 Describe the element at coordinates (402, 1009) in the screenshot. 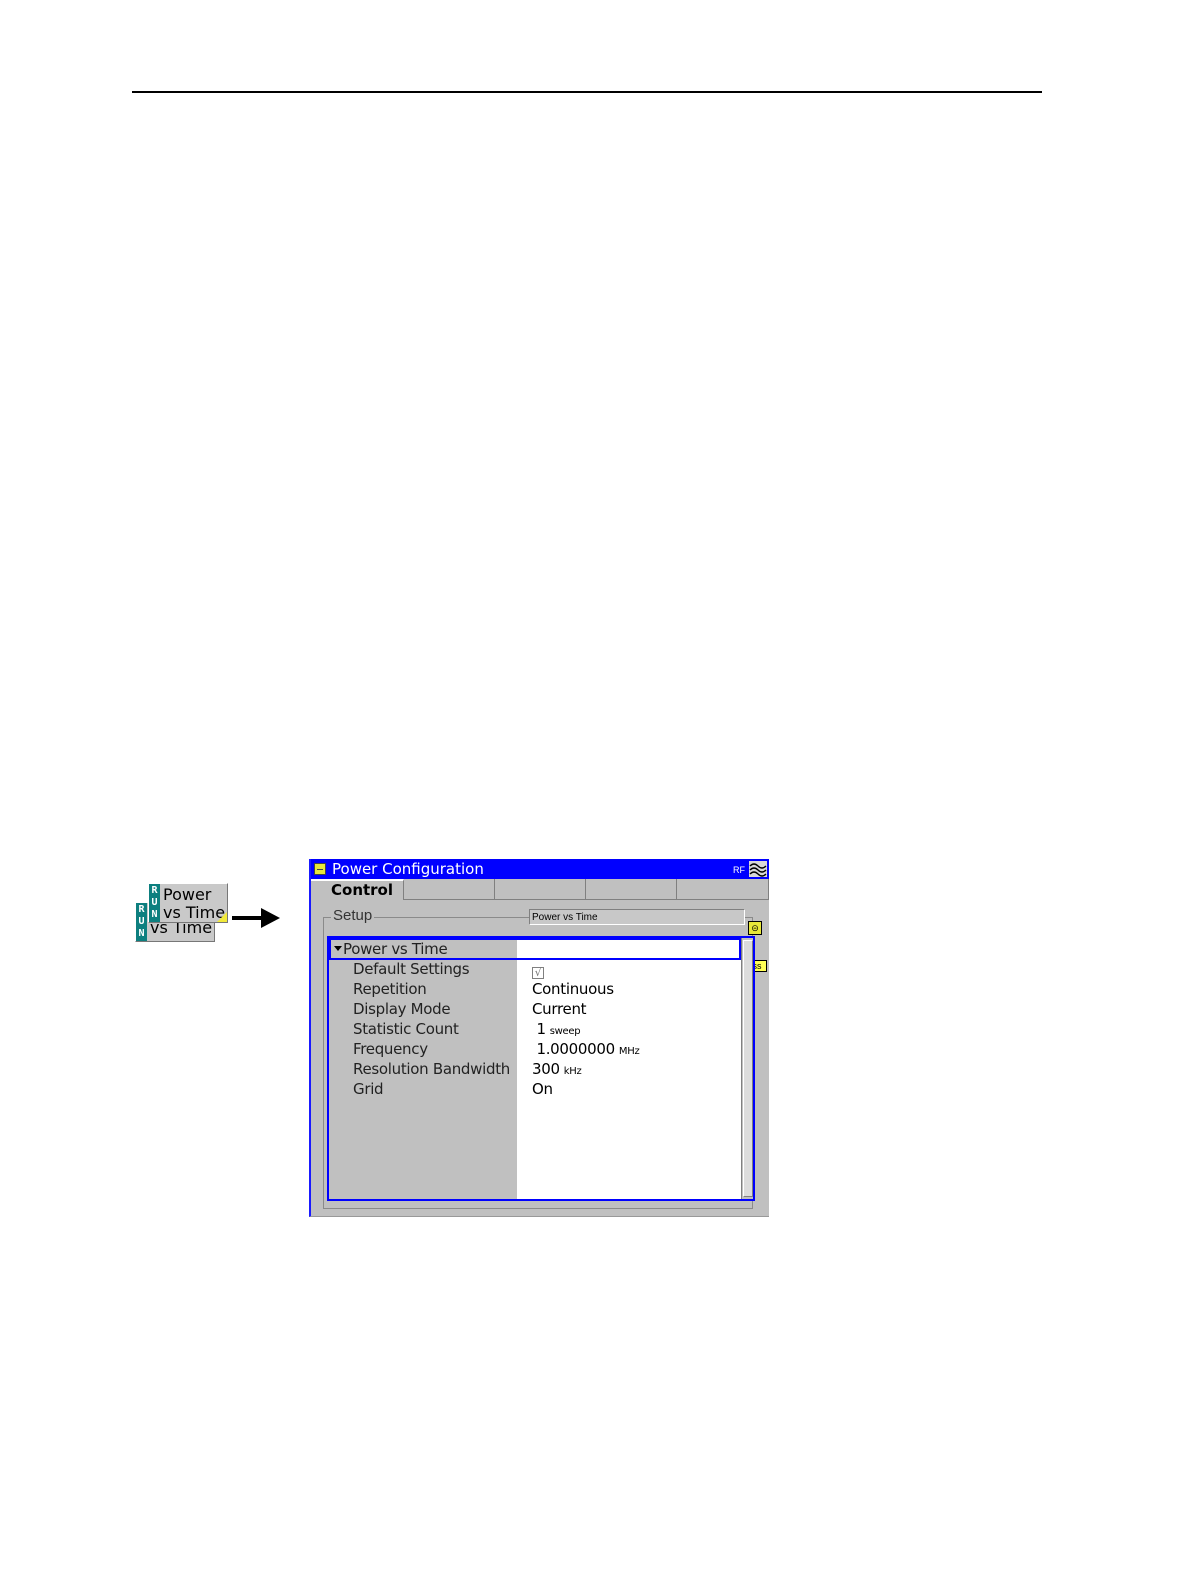

I see `row-name: Display Mode` at that location.